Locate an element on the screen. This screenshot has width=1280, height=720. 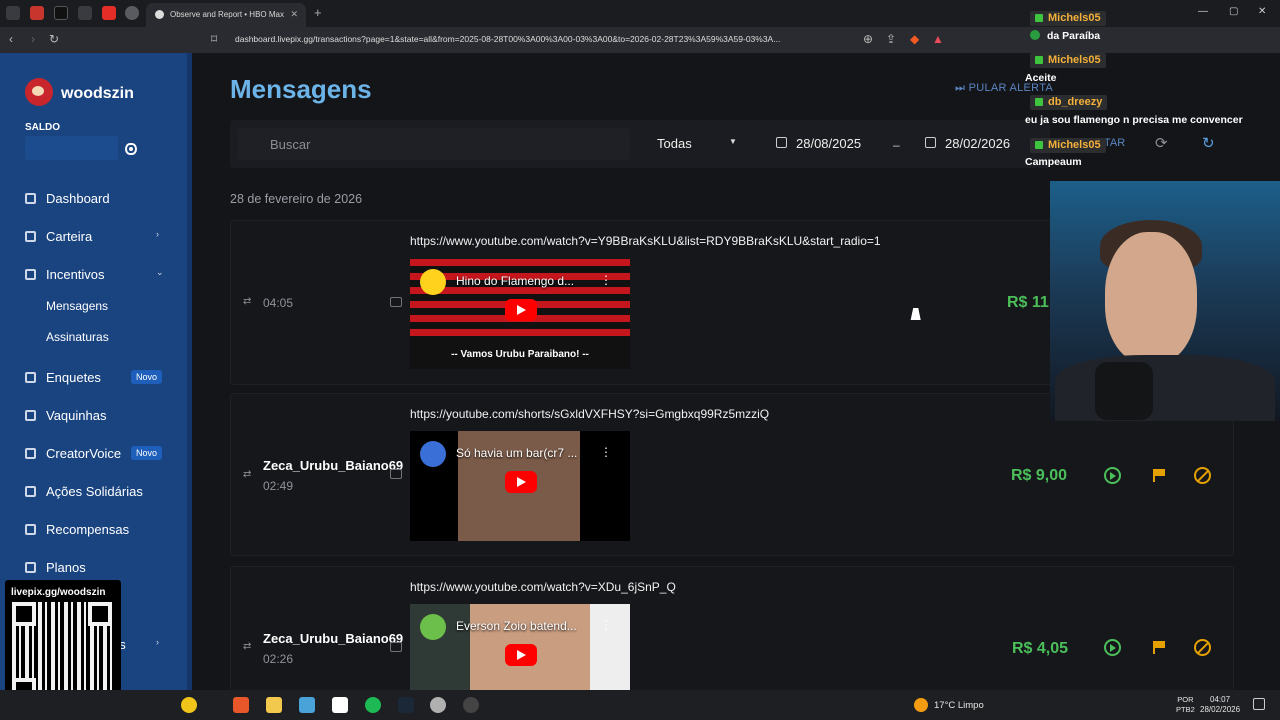
folder-icon is located at coordinates (274, 705).